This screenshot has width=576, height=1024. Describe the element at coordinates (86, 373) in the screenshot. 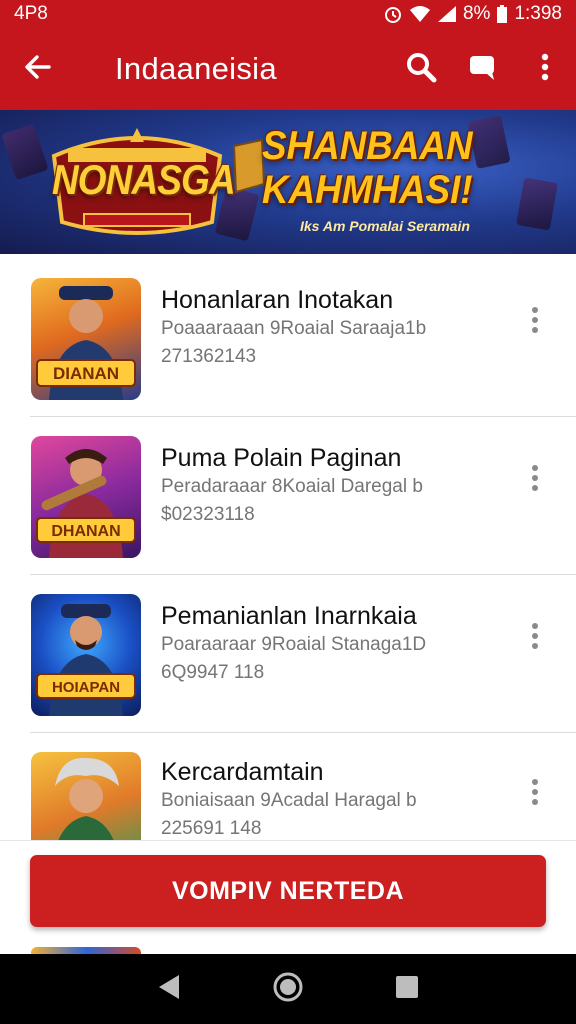

I see `svg-text: DIANAN` at that location.